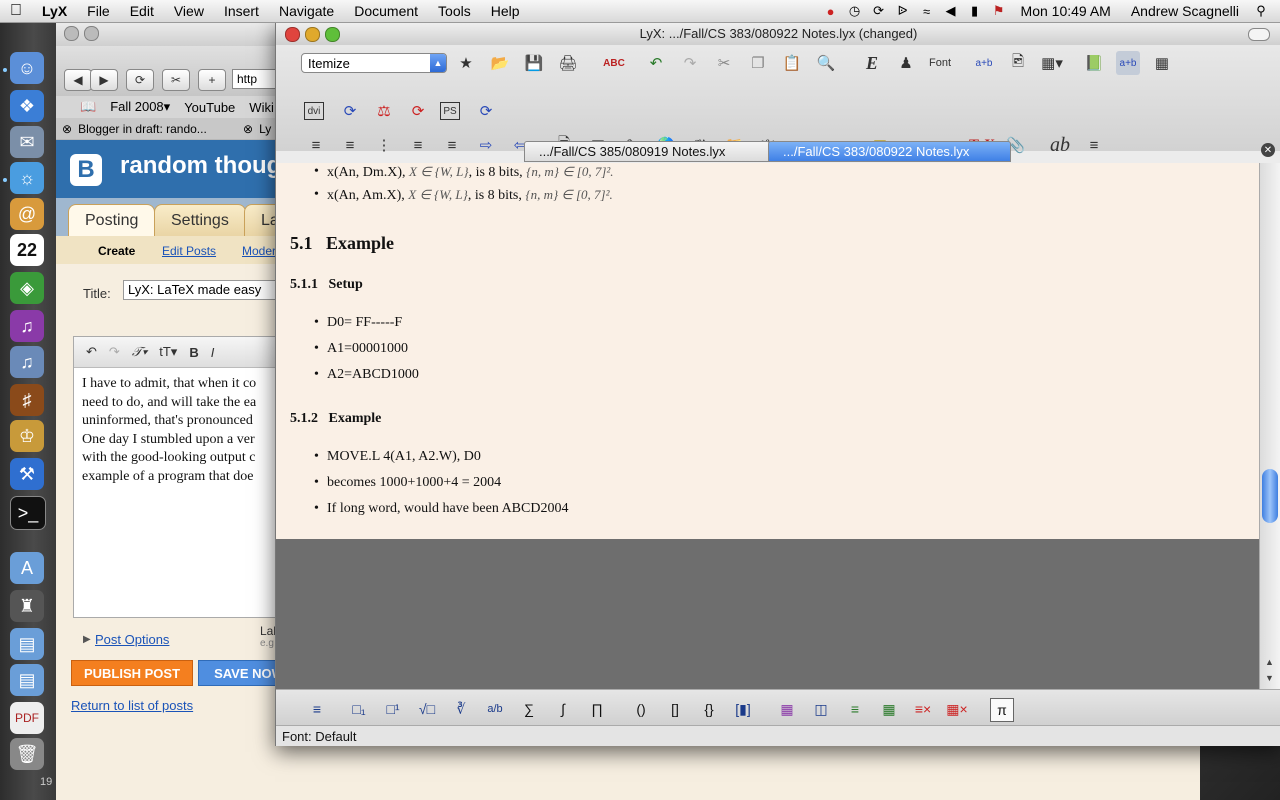  Describe the element at coordinates (98, 11) in the screenshot. I see `menu-file: File` at that location.